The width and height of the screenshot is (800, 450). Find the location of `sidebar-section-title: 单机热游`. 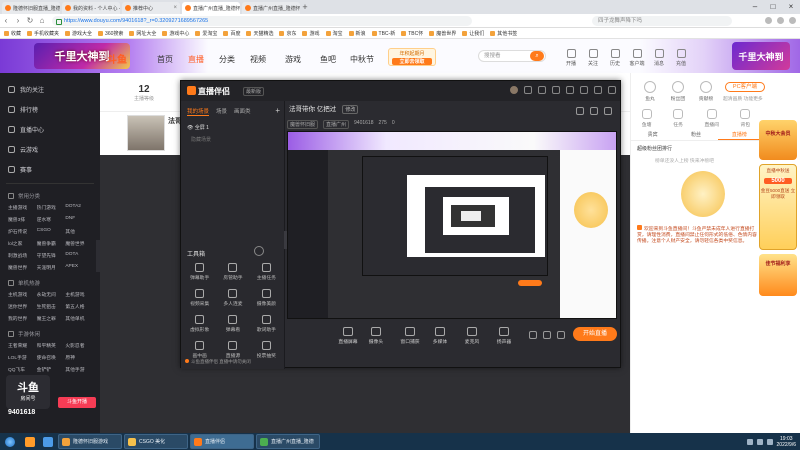

sidebar-section-title: 单机热游 is located at coordinates (50, 283).